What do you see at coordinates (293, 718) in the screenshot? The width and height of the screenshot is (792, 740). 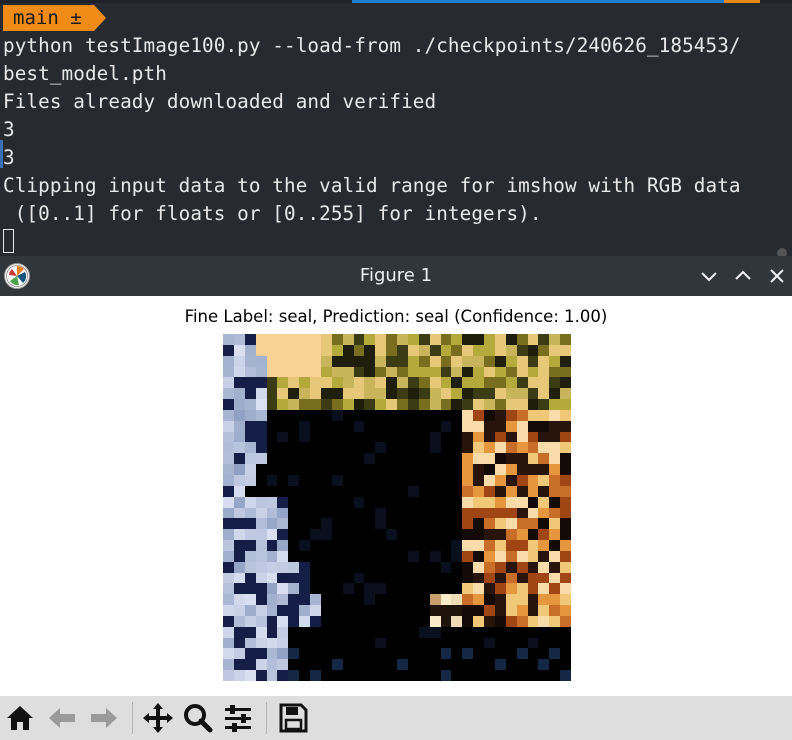 I see `save-button` at bounding box center [293, 718].